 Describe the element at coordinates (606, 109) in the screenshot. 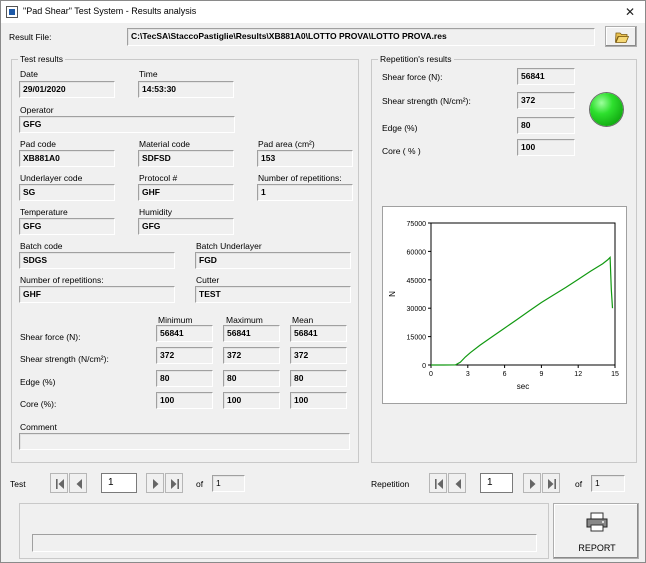

I see `status-indicator` at that location.